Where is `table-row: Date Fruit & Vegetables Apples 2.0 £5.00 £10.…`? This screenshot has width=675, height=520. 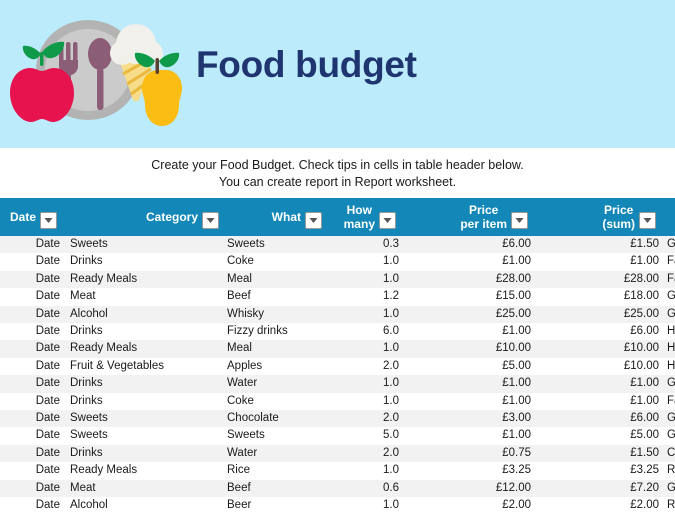
table-row: Date Fruit & Vegetables Apples 2.0 £5.00 £10.… is located at coordinates (337, 366).